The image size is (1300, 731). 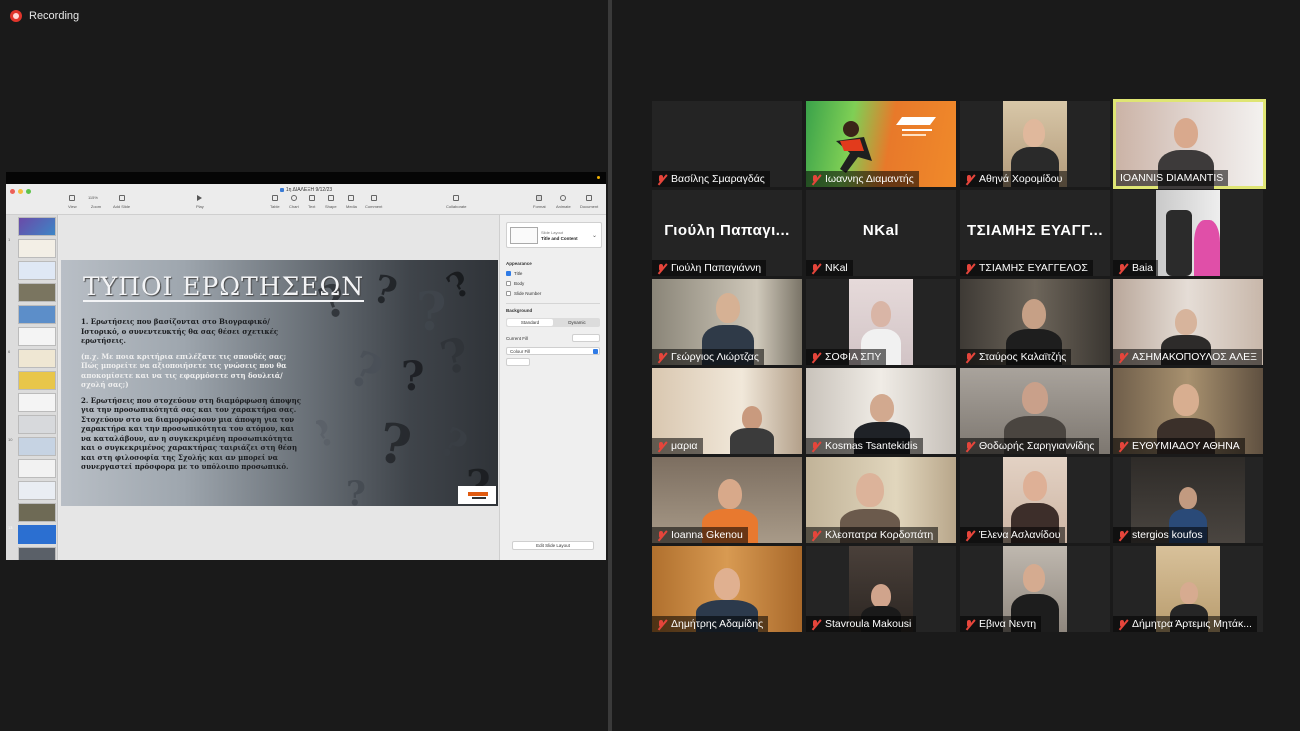 I want to click on participant-tile: Θοδωρής Σαρηγιαννίδης, so click(x=1035, y=411).